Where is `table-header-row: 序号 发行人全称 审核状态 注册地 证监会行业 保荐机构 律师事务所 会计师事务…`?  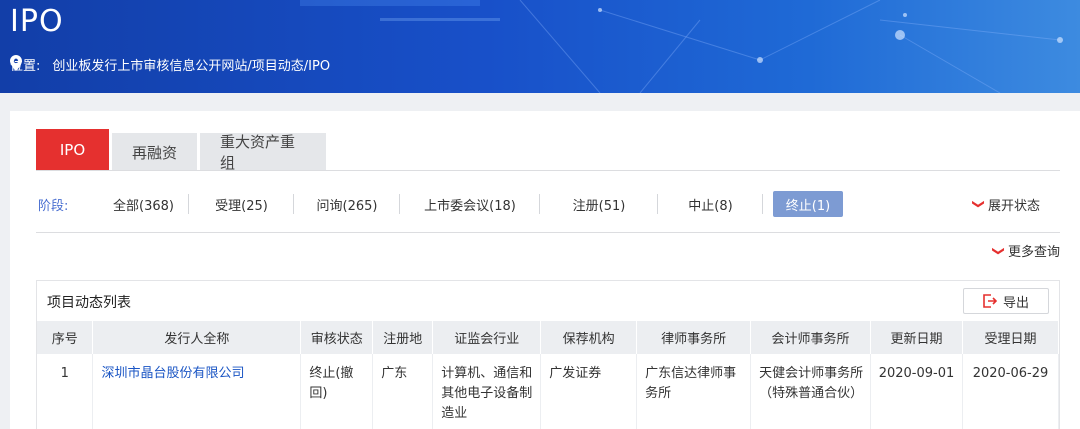 table-header-row: 序号 发行人全称 审核状态 注册地 证监会行业 保荐机构 律师事务所 会计师事务… is located at coordinates (548, 337).